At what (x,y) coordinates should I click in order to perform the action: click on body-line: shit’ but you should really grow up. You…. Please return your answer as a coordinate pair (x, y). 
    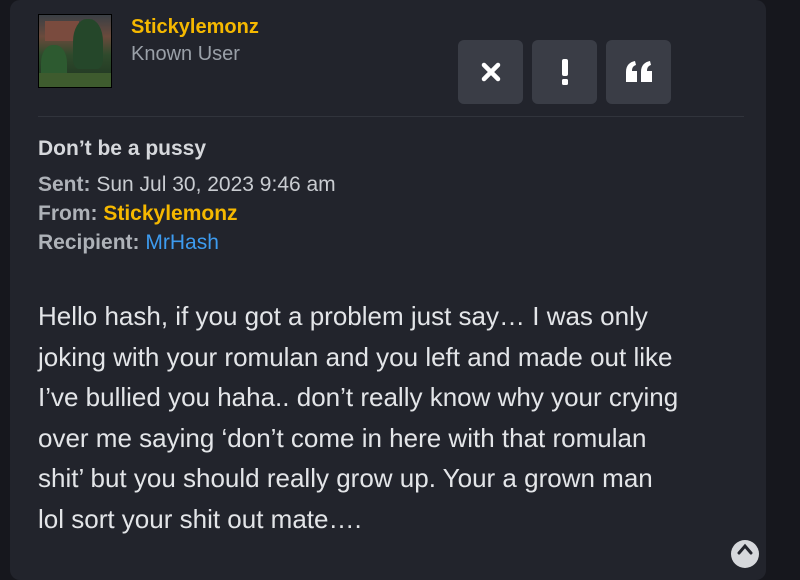
    Looking at the image, I should click on (345, 478).